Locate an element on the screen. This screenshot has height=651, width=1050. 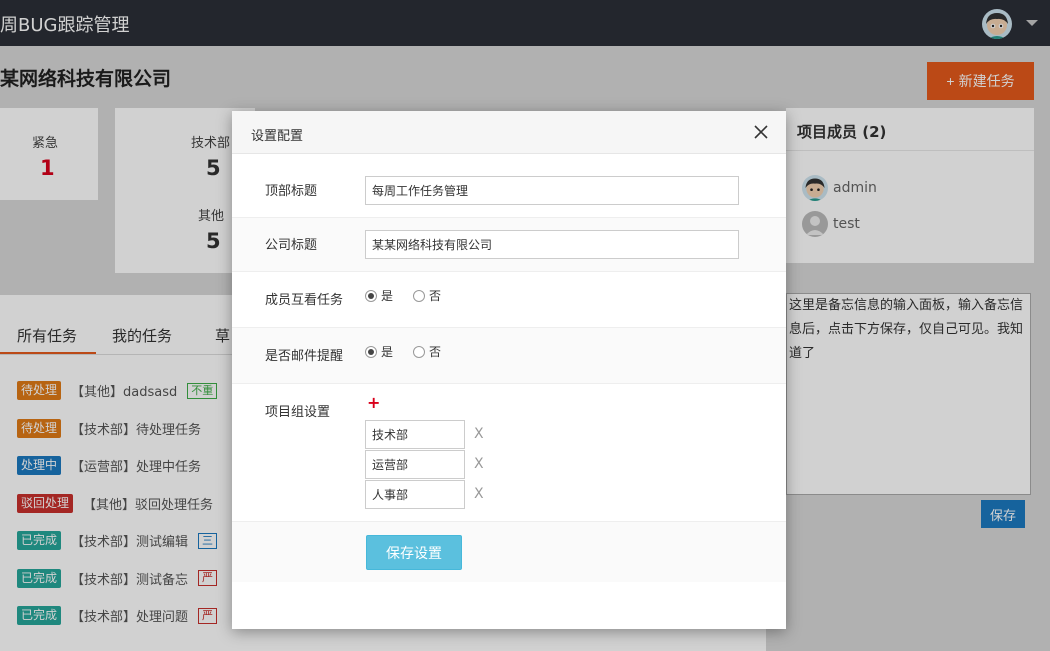
project-groups-label: 项目组设置 is located at coordinates (298, 412).